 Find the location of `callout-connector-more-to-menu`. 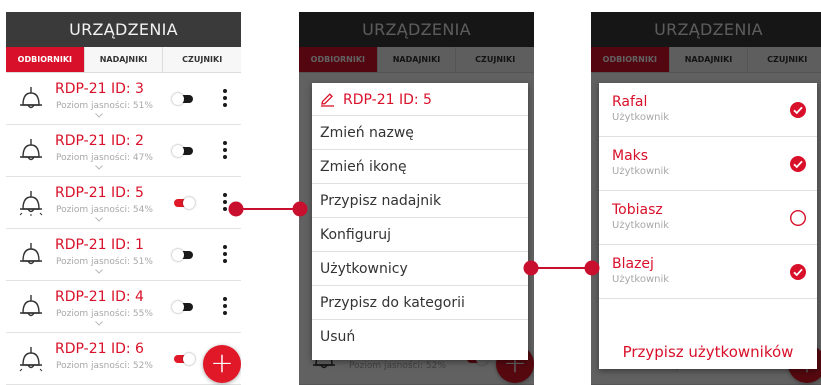

callout-connector-more-to-menu is located at coordinates (268, 209).